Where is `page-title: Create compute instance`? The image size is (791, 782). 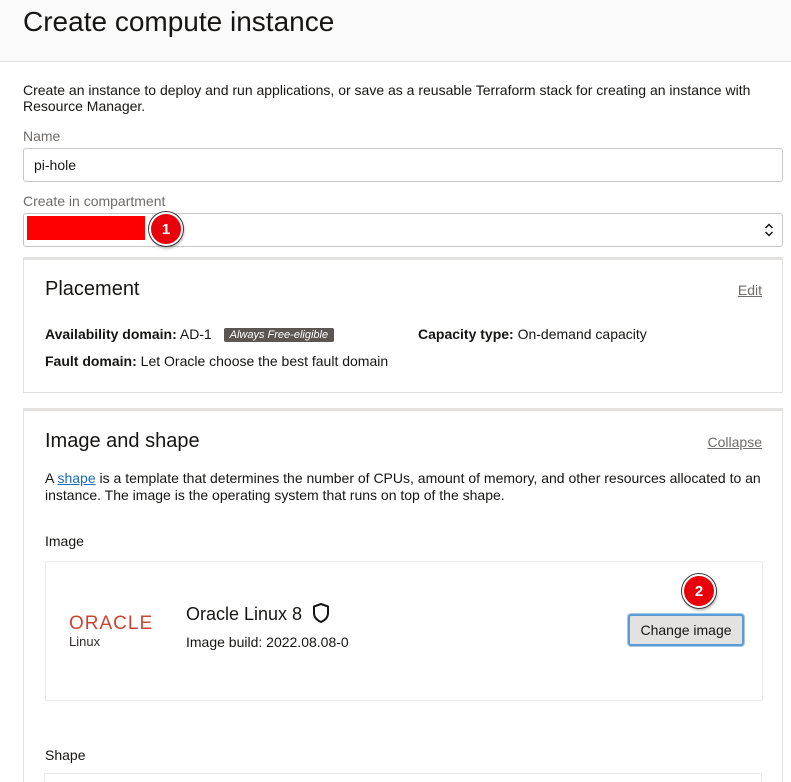
page-title: Create compute instance is located at coordinates (179, 21).